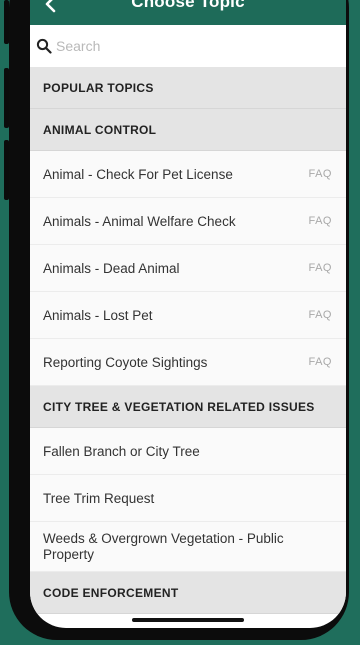  Describe the element at coordinates (99, 498) in the screenshot. I see `item-label: Tree Trim Request` at that location.